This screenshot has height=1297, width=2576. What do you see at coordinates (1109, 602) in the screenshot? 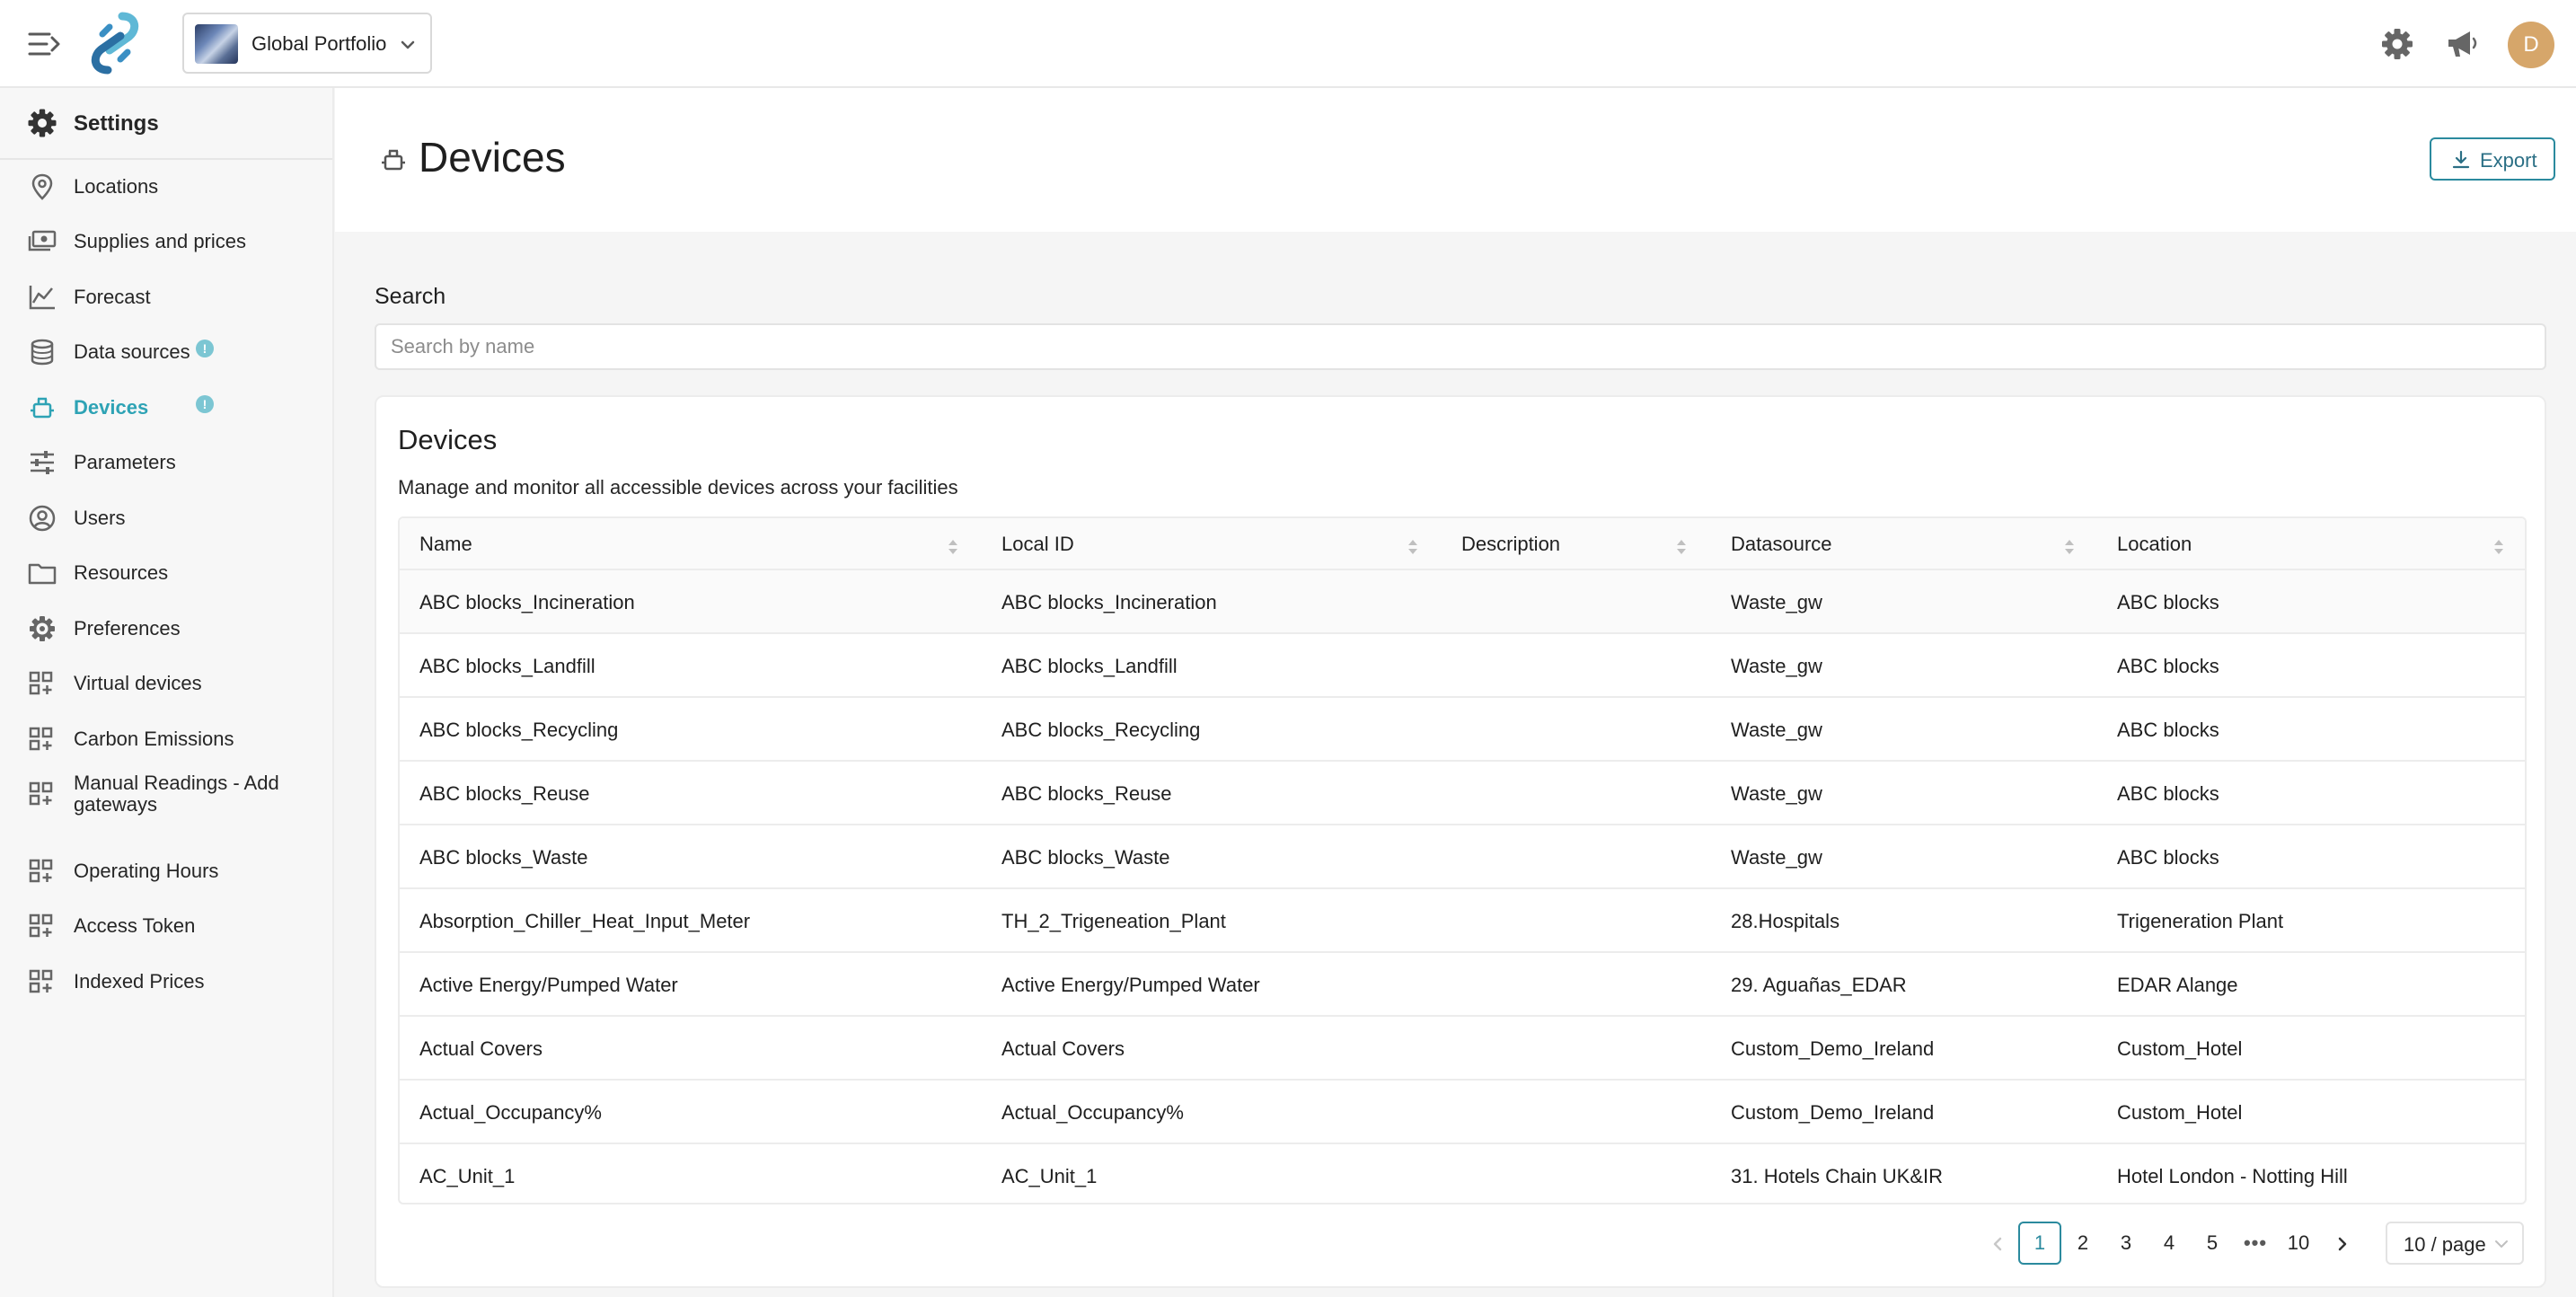
I see `cell-local-id: ABC blocks_Incineration` at bounding box center [1109, 602].